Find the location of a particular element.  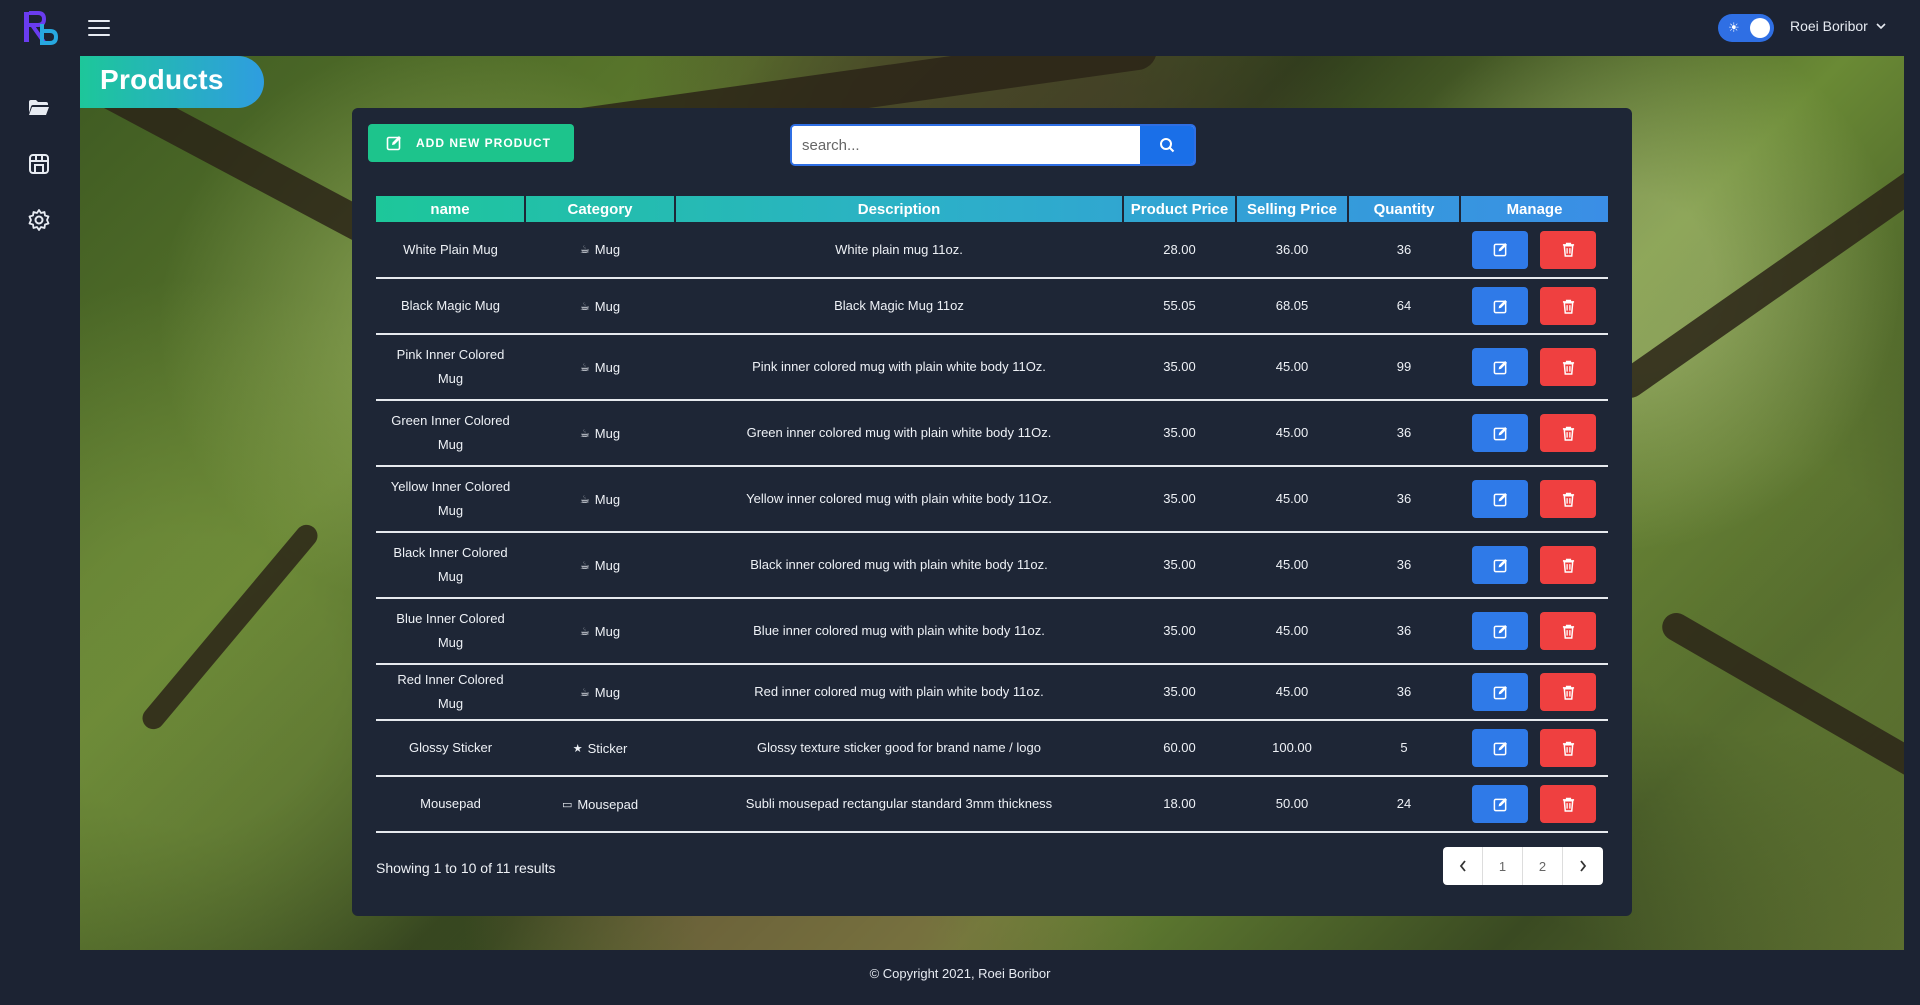

search-input is located at coordinates (966, 145).